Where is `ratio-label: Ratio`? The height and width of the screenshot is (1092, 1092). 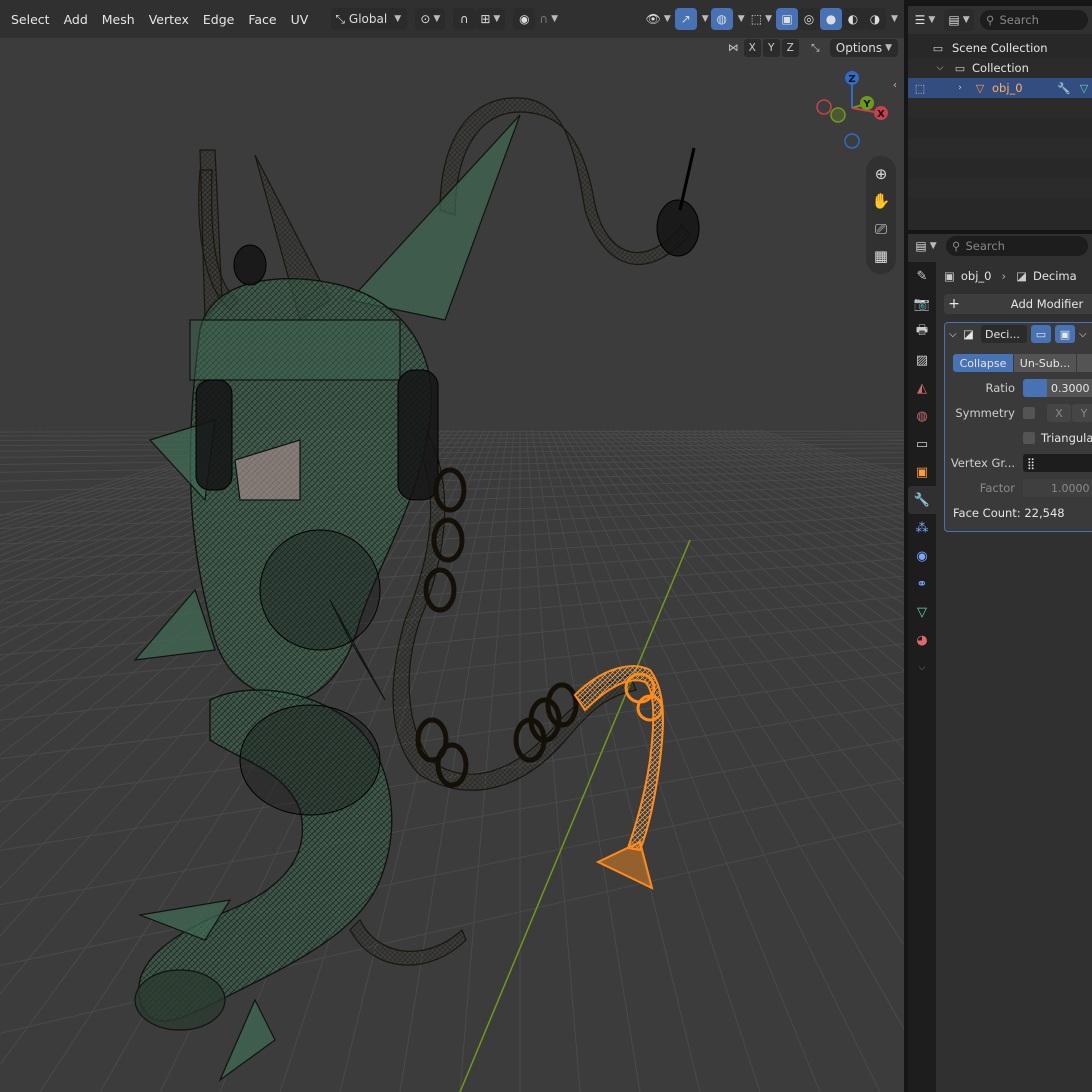
ratio-label: Ratio is located at coordinates (1000, 388).